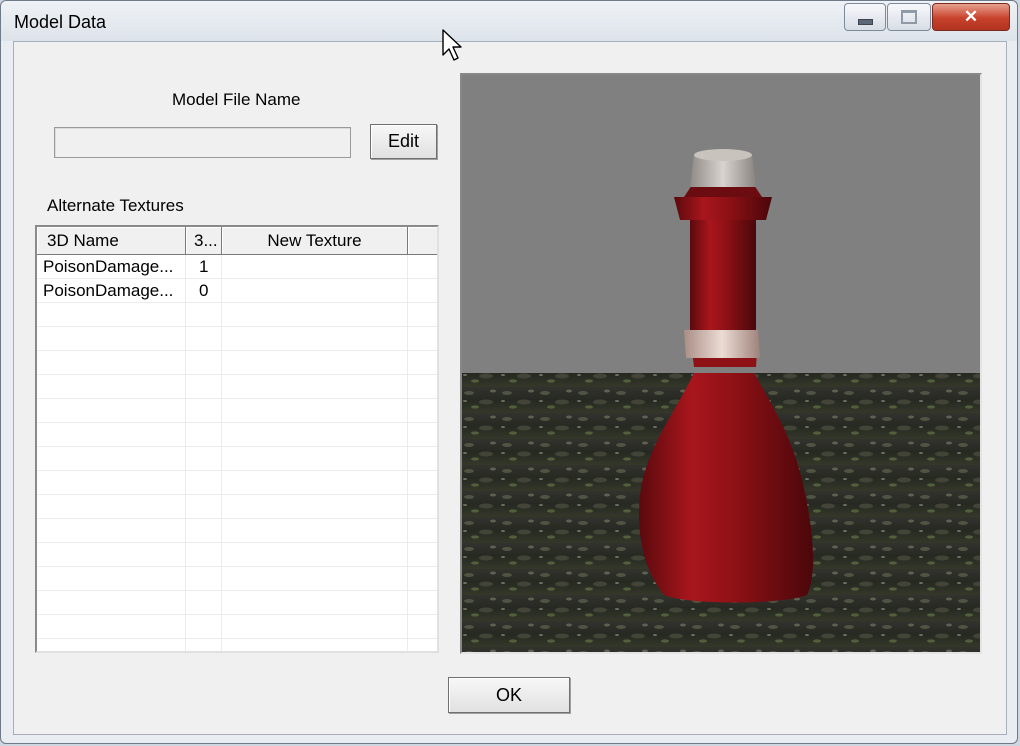  What do you see at coordinates (115, 205) in the screenshot?
I see `alternate-textures-label: Alternate Textures` at bounding box center [115, 205].